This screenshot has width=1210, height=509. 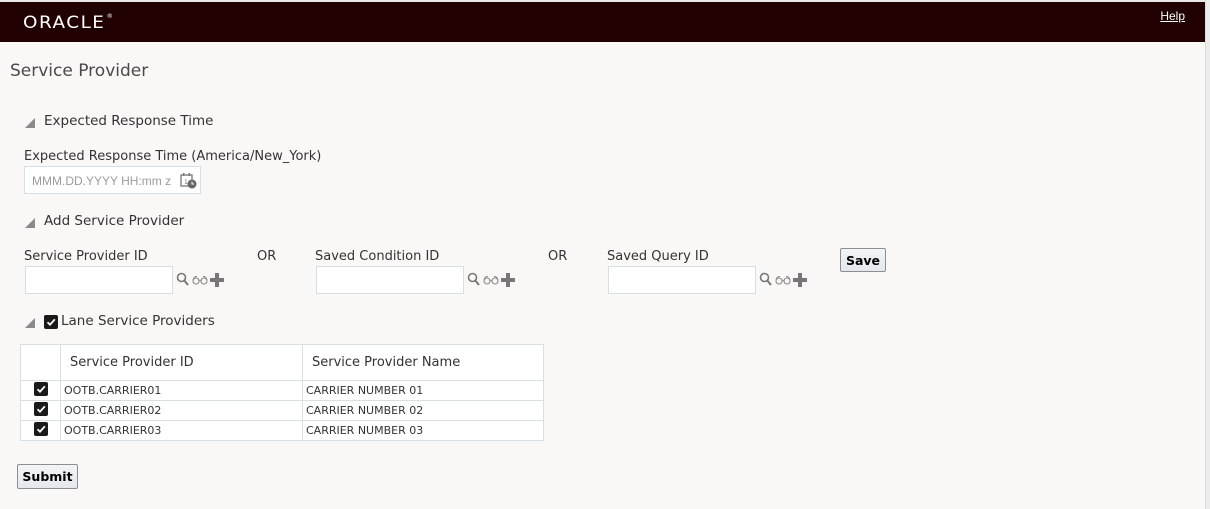 What do you see at coordinates (181, 362) in the screenshot?
I see `column-header-service-provider-id: Service Provider ID` at bounding box center [181, 362].